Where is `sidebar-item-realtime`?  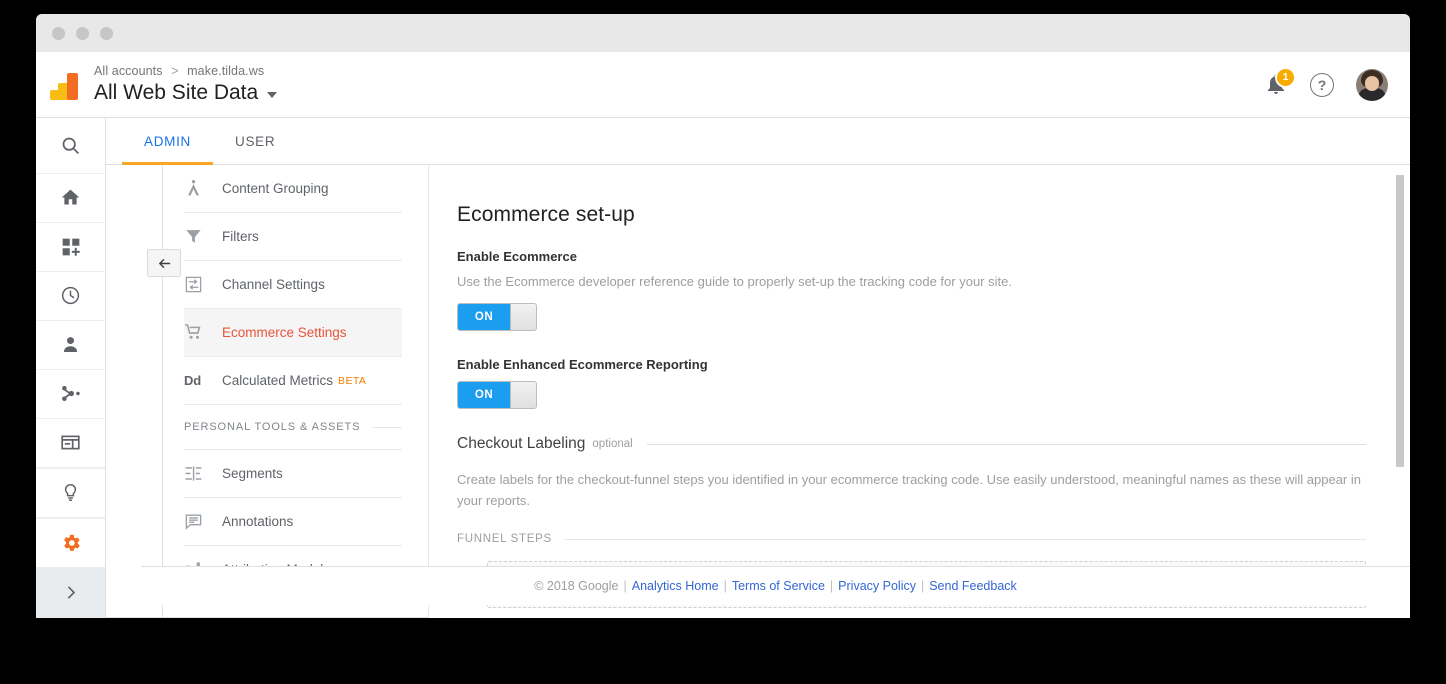
sidebar-item-realtime is located at coordinates (70, 296).